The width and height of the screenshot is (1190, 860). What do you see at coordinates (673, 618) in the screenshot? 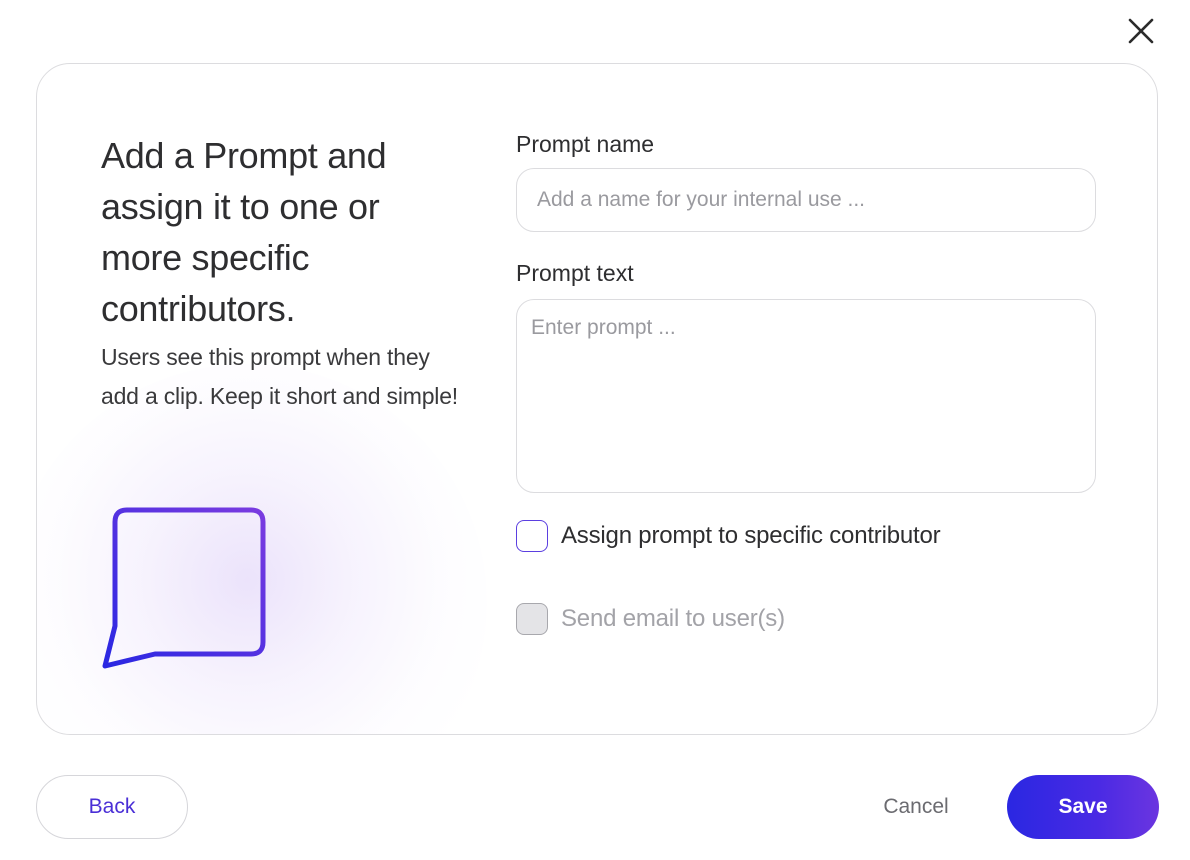
I see `send-email-label: Send email to user(s)` at bounding box center [673, 618].